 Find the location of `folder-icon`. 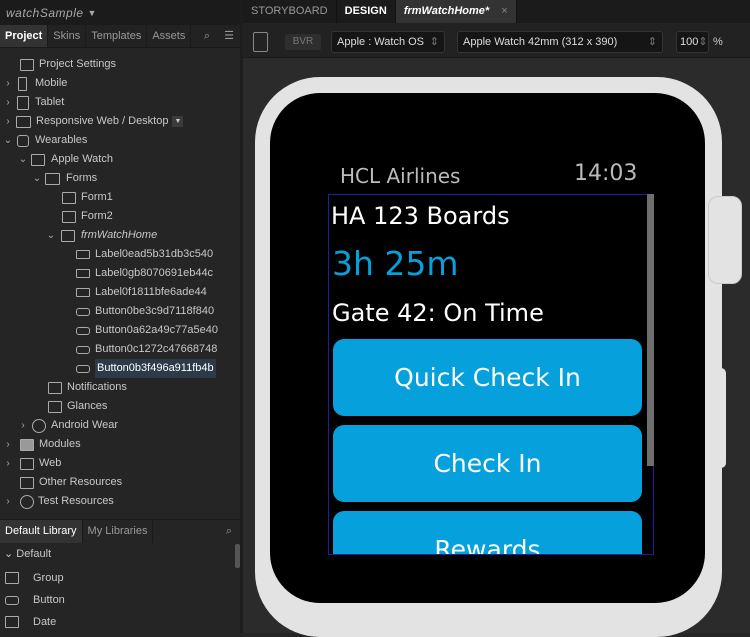

folder-icon is located at coordinates (27, 482).